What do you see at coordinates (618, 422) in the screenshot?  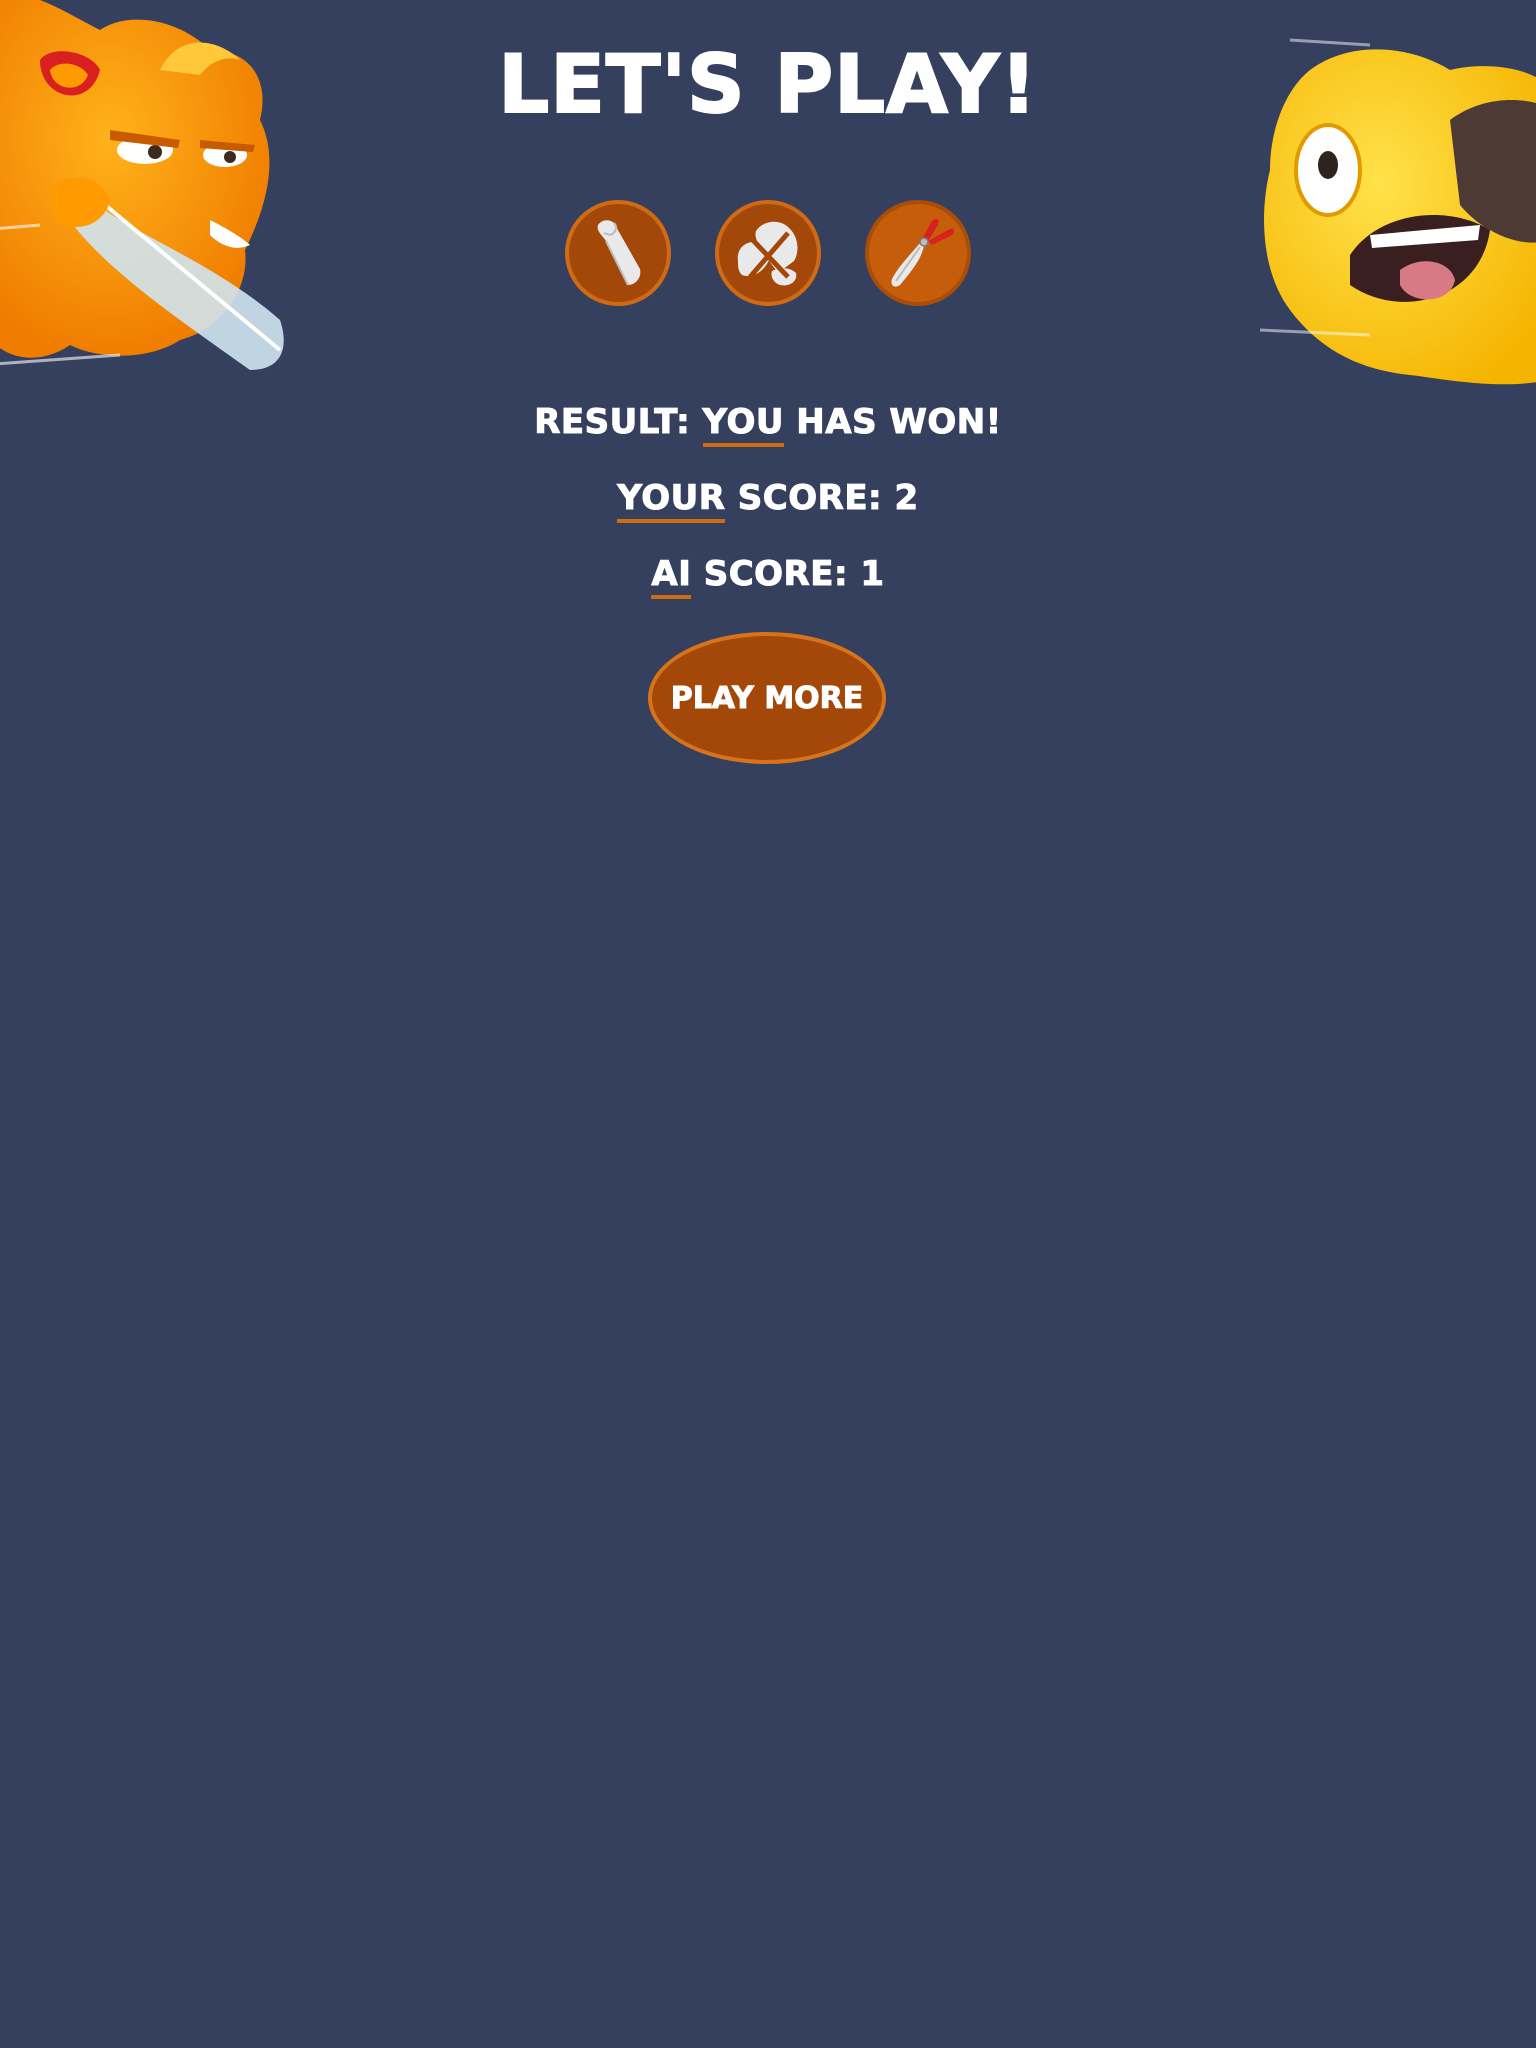 I see `result-label: RESULT:` at bounding box center [618, 422].